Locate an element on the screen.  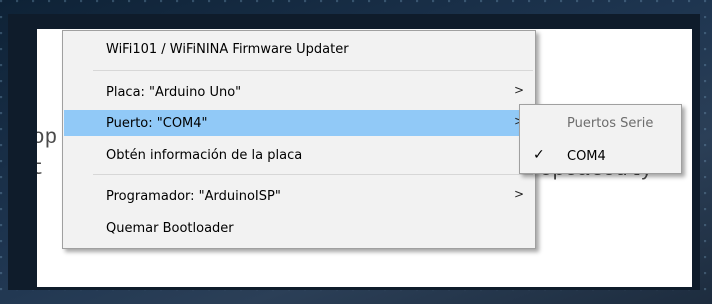
port-submenu: Puertos Serie ✓ COM4 is located at coordinates (600, 139).